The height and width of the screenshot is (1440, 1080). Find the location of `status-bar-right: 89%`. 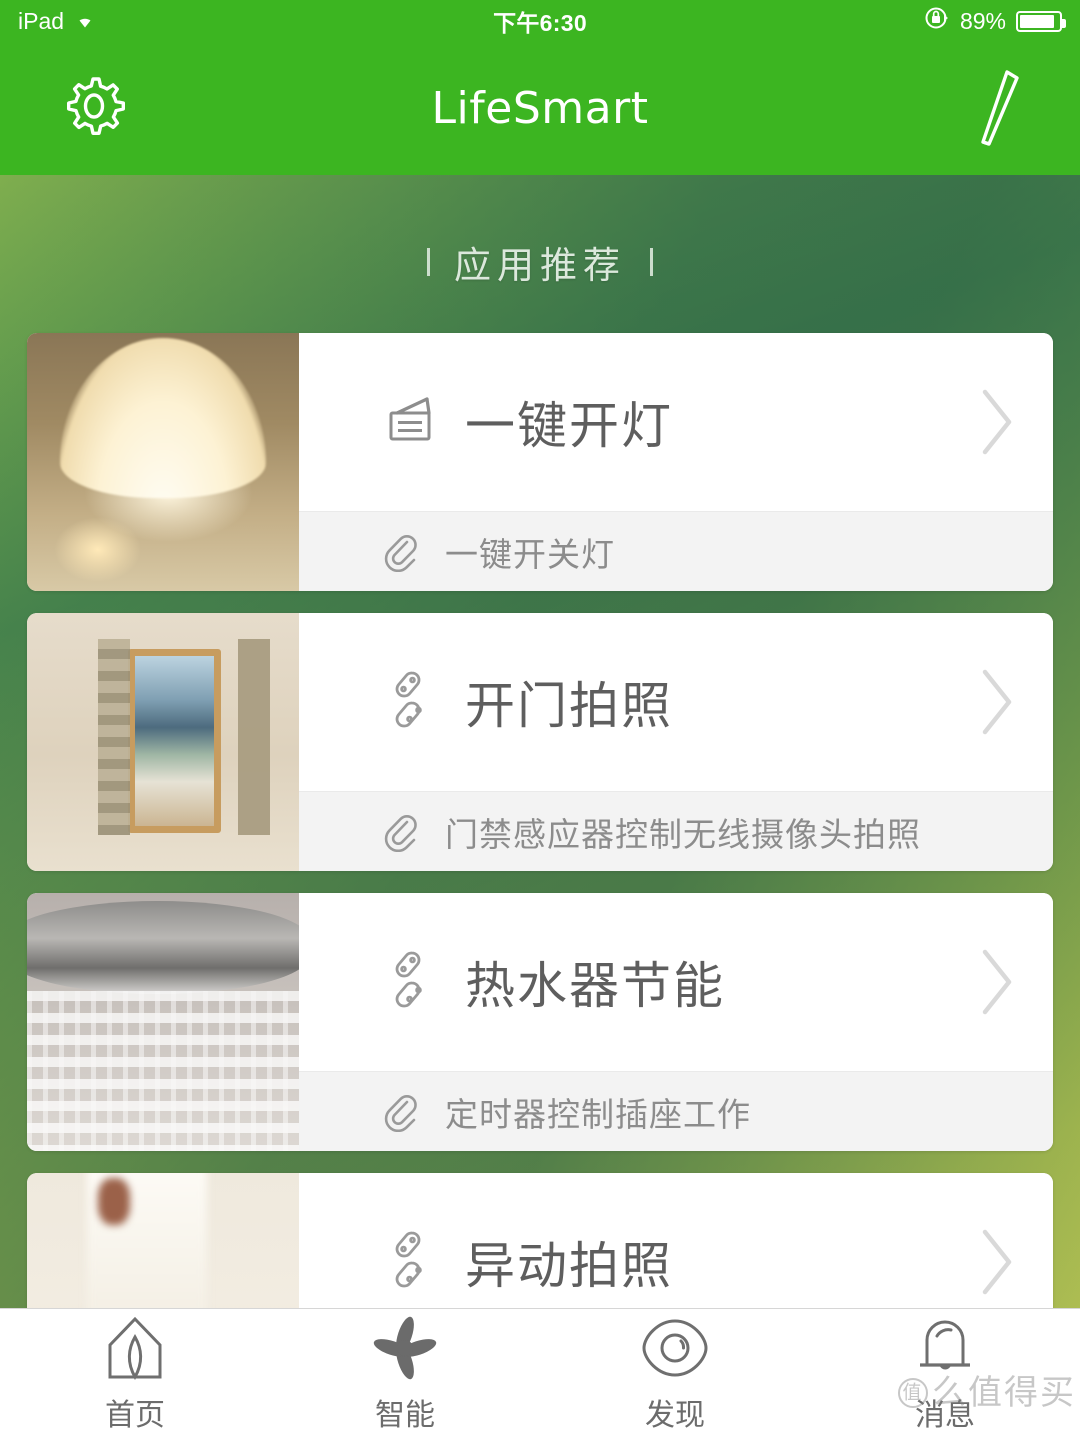

status-bar-right: 89% is located at coordinates (995, 21).